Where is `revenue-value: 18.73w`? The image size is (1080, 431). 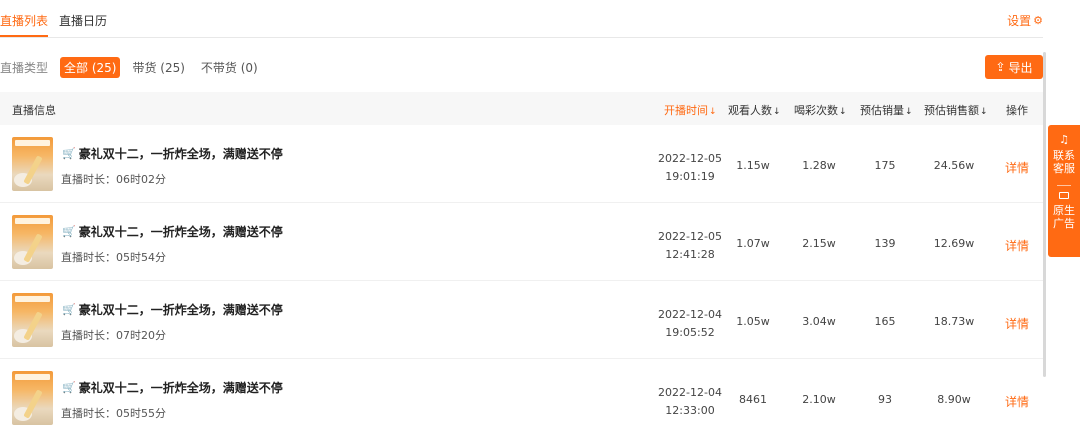
revenue-value: 18.73w is located at coordinates (954, 321).